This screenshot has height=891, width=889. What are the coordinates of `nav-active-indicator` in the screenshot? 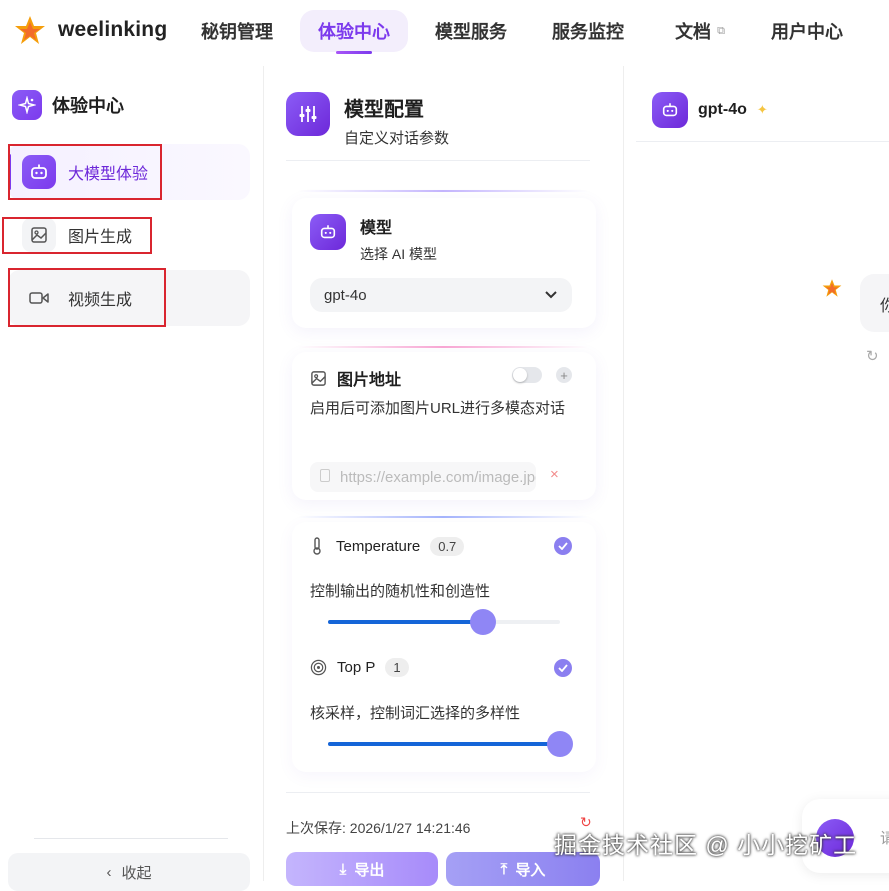 It's located at (354, 52).